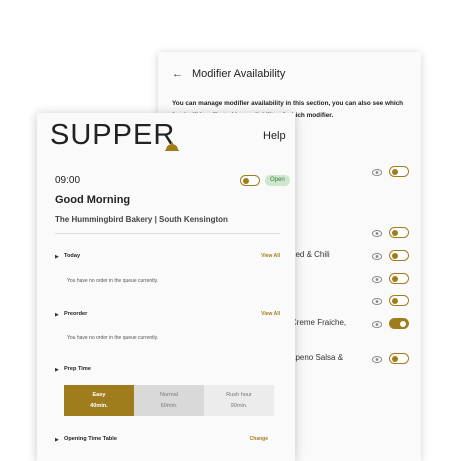 The width and height of the screenshot is (460, 461). Describe the element at coordinates (167, 233) in the screenshot. I see `divider` at that location.